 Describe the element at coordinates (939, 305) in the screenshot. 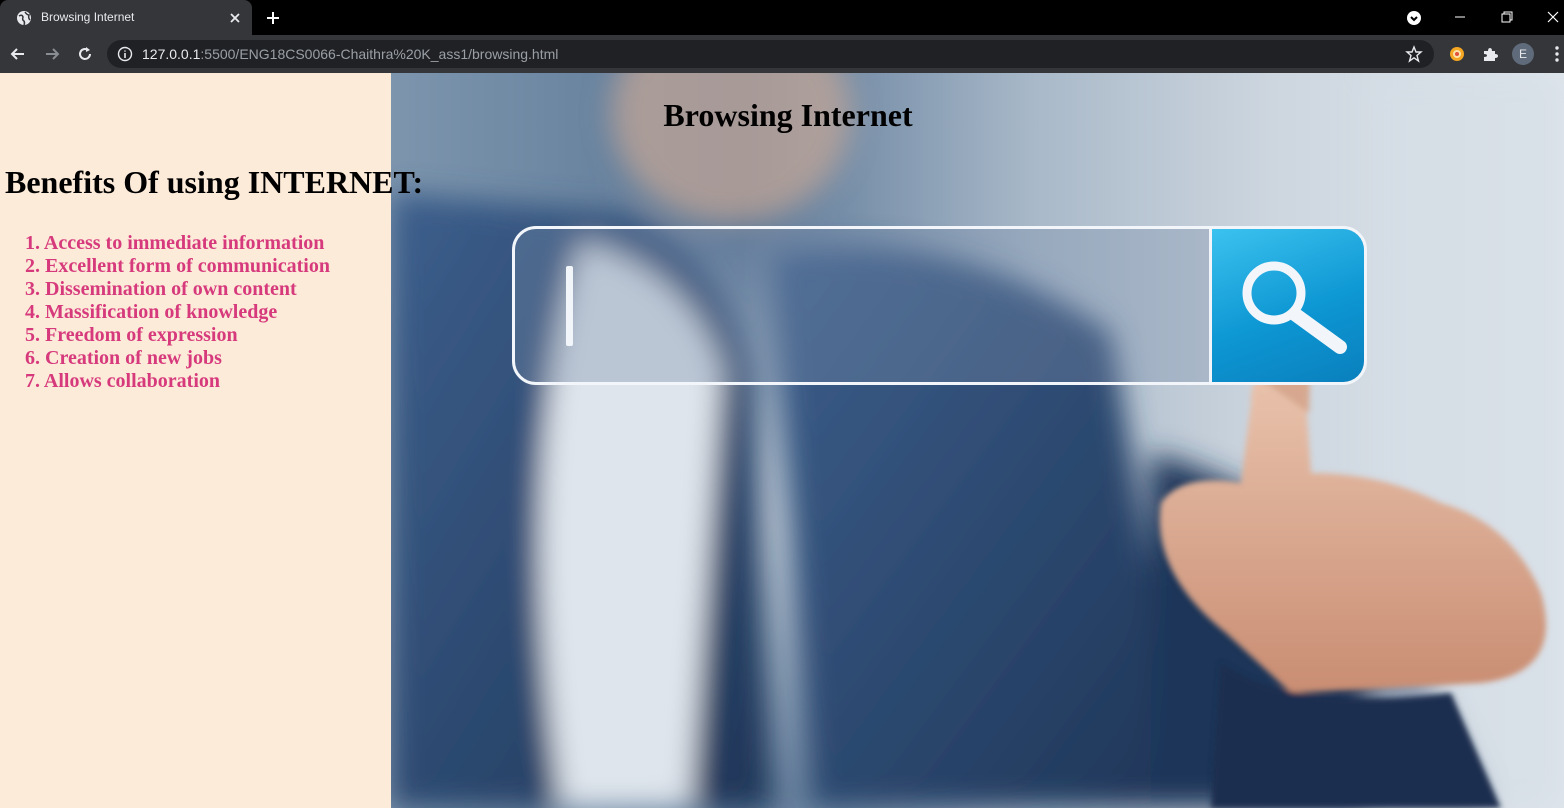

I see `search-bar-graphic` at that location.